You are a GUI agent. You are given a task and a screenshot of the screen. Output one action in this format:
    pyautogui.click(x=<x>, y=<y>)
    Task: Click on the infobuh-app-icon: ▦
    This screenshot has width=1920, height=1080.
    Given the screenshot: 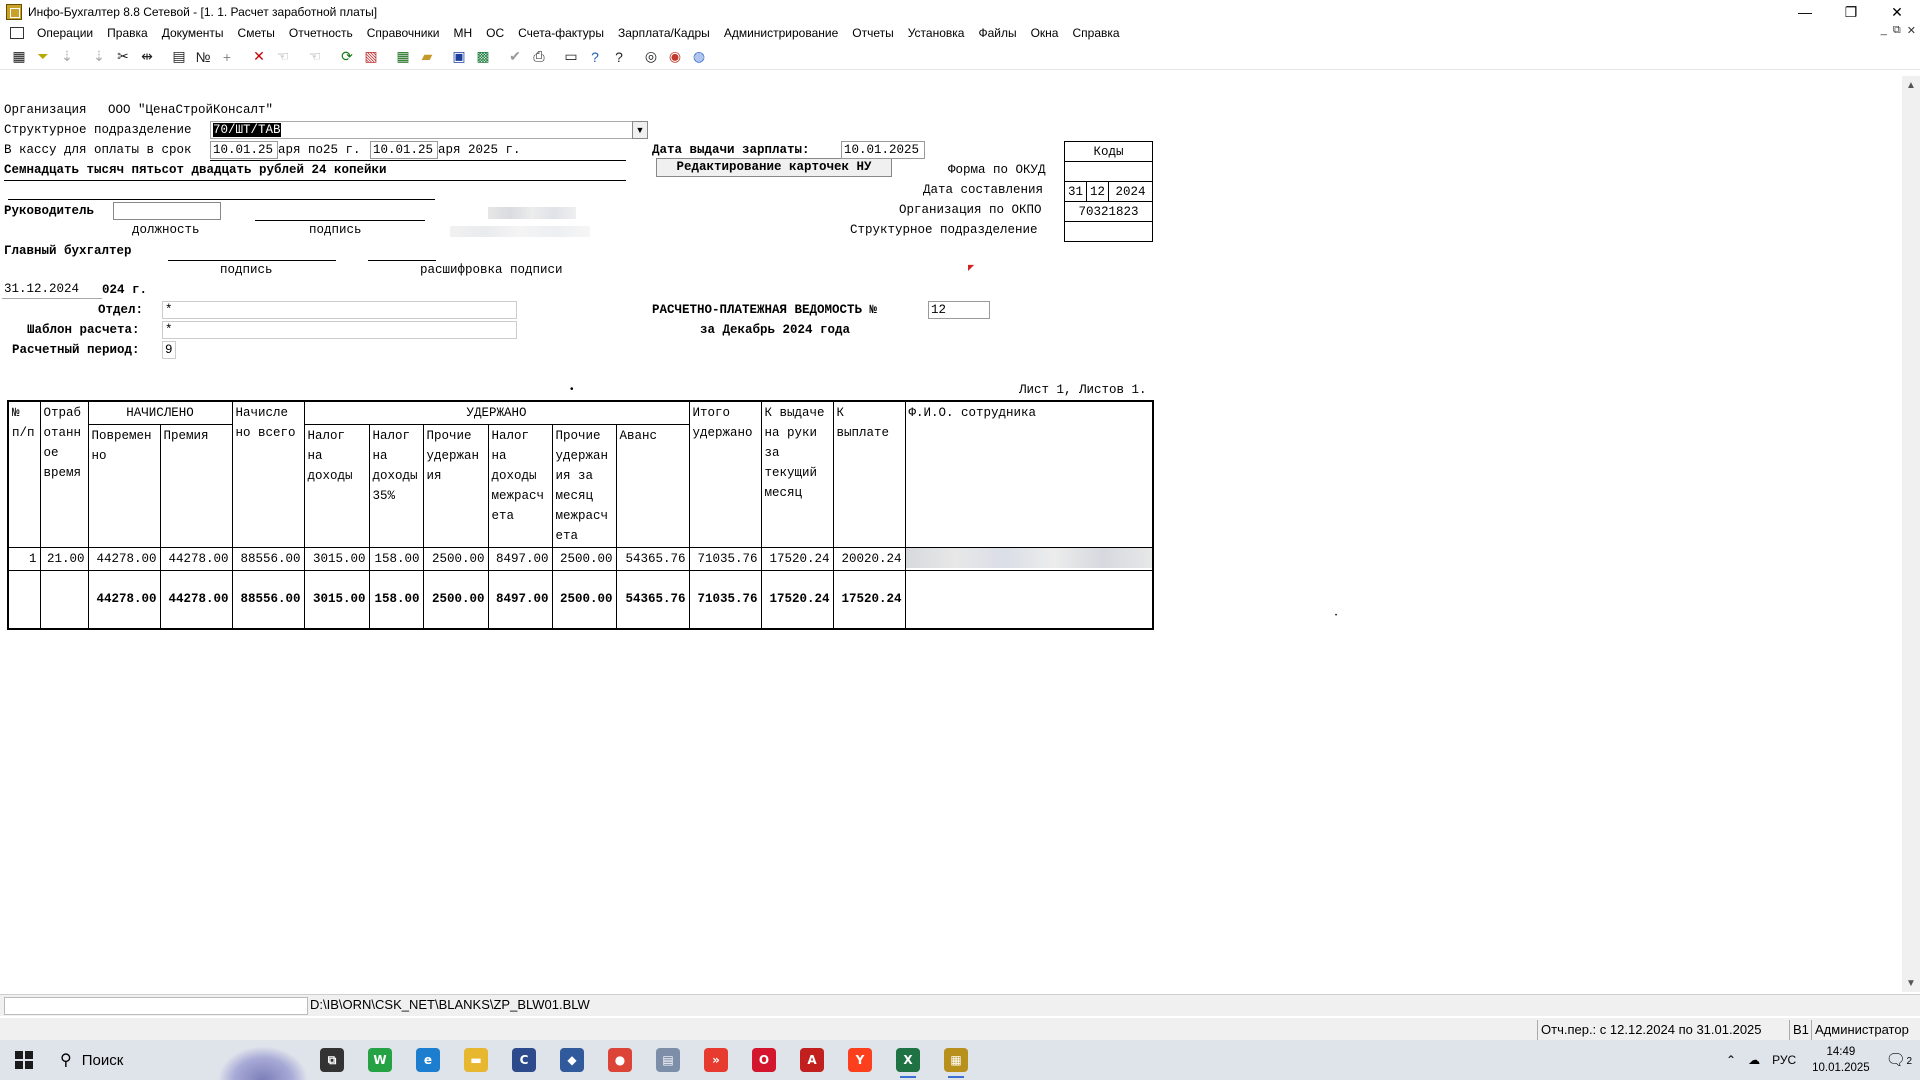 What is the action you would take?
    pyautogui.click(x=956, y=1060)
    